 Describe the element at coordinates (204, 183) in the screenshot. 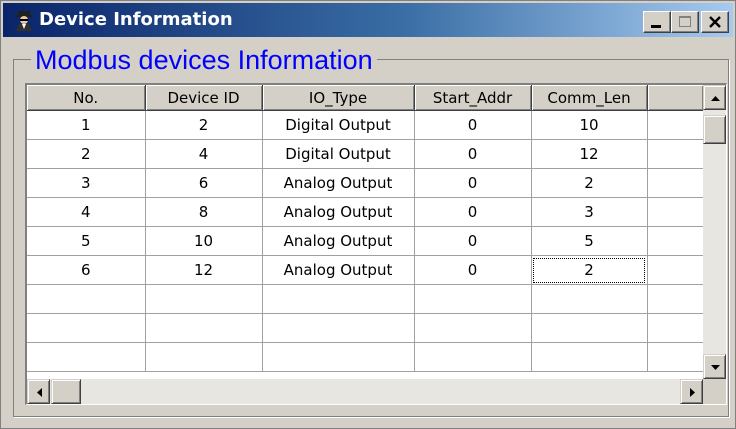

I see `cell-device-id: 6` at that location.